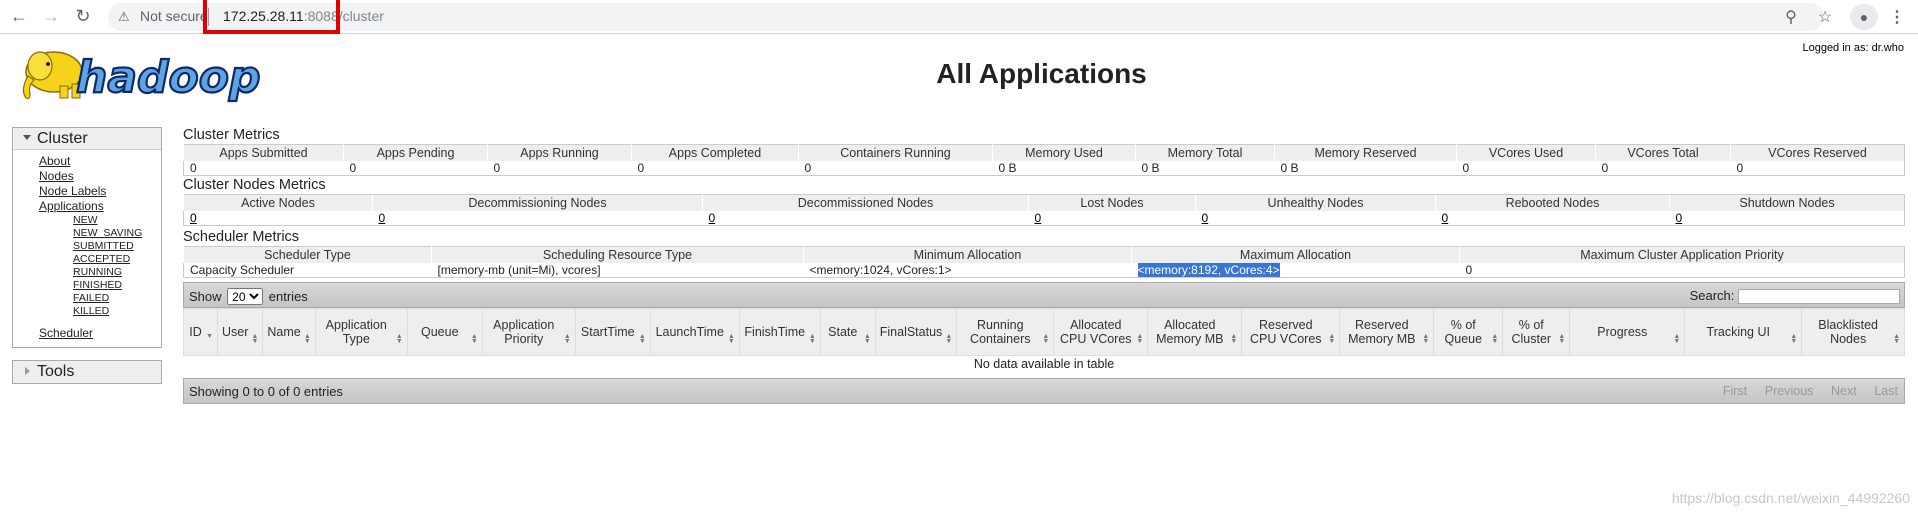 This screenshot has height=515, width=1918. What do you see at coordinates (100, 206) in the screenshot?
I see `nav-link-applications: Applications` at bounding box center [100, 206].